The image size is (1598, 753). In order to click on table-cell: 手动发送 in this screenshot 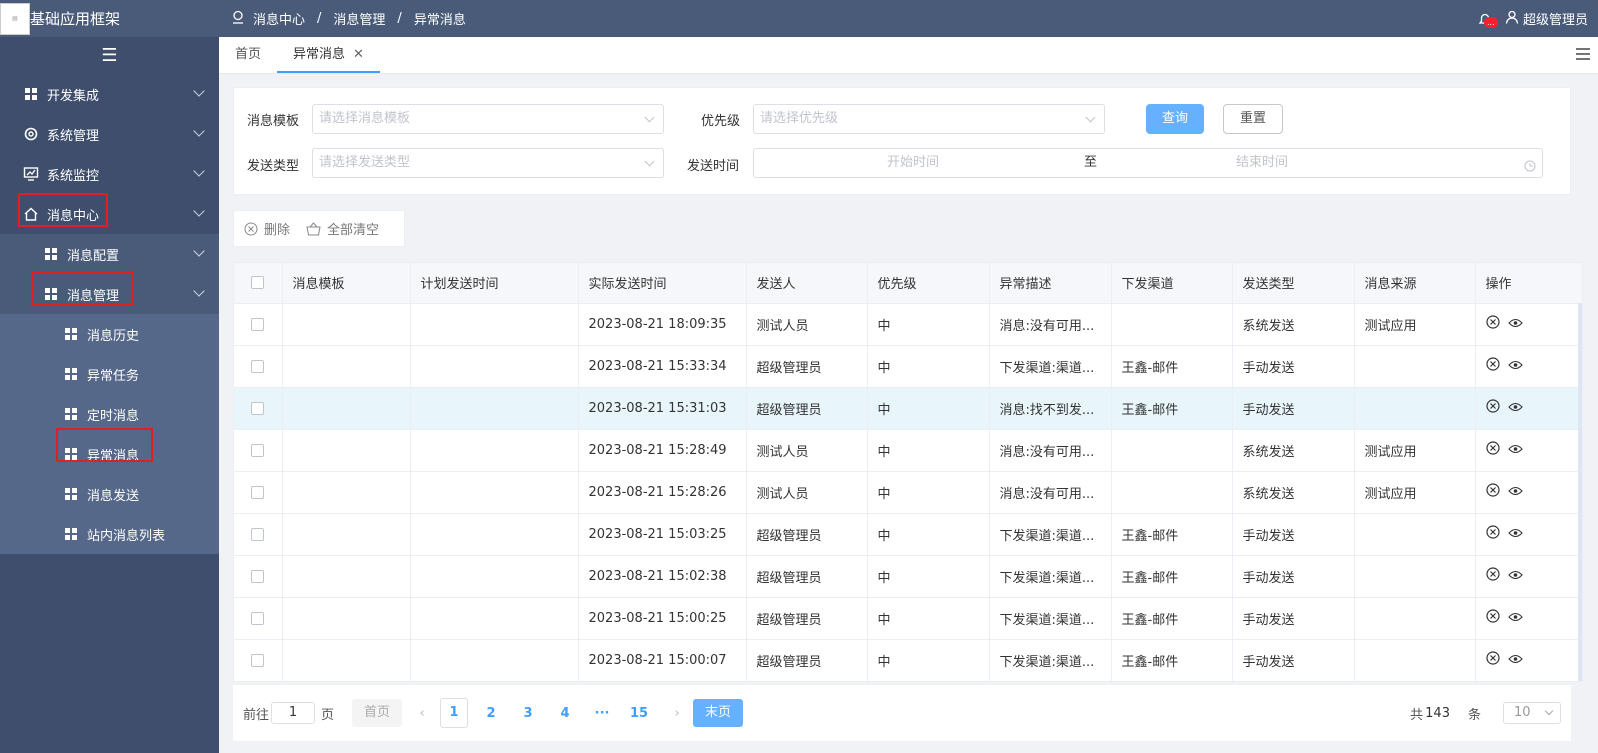, I will do `click(1293, 366)`.